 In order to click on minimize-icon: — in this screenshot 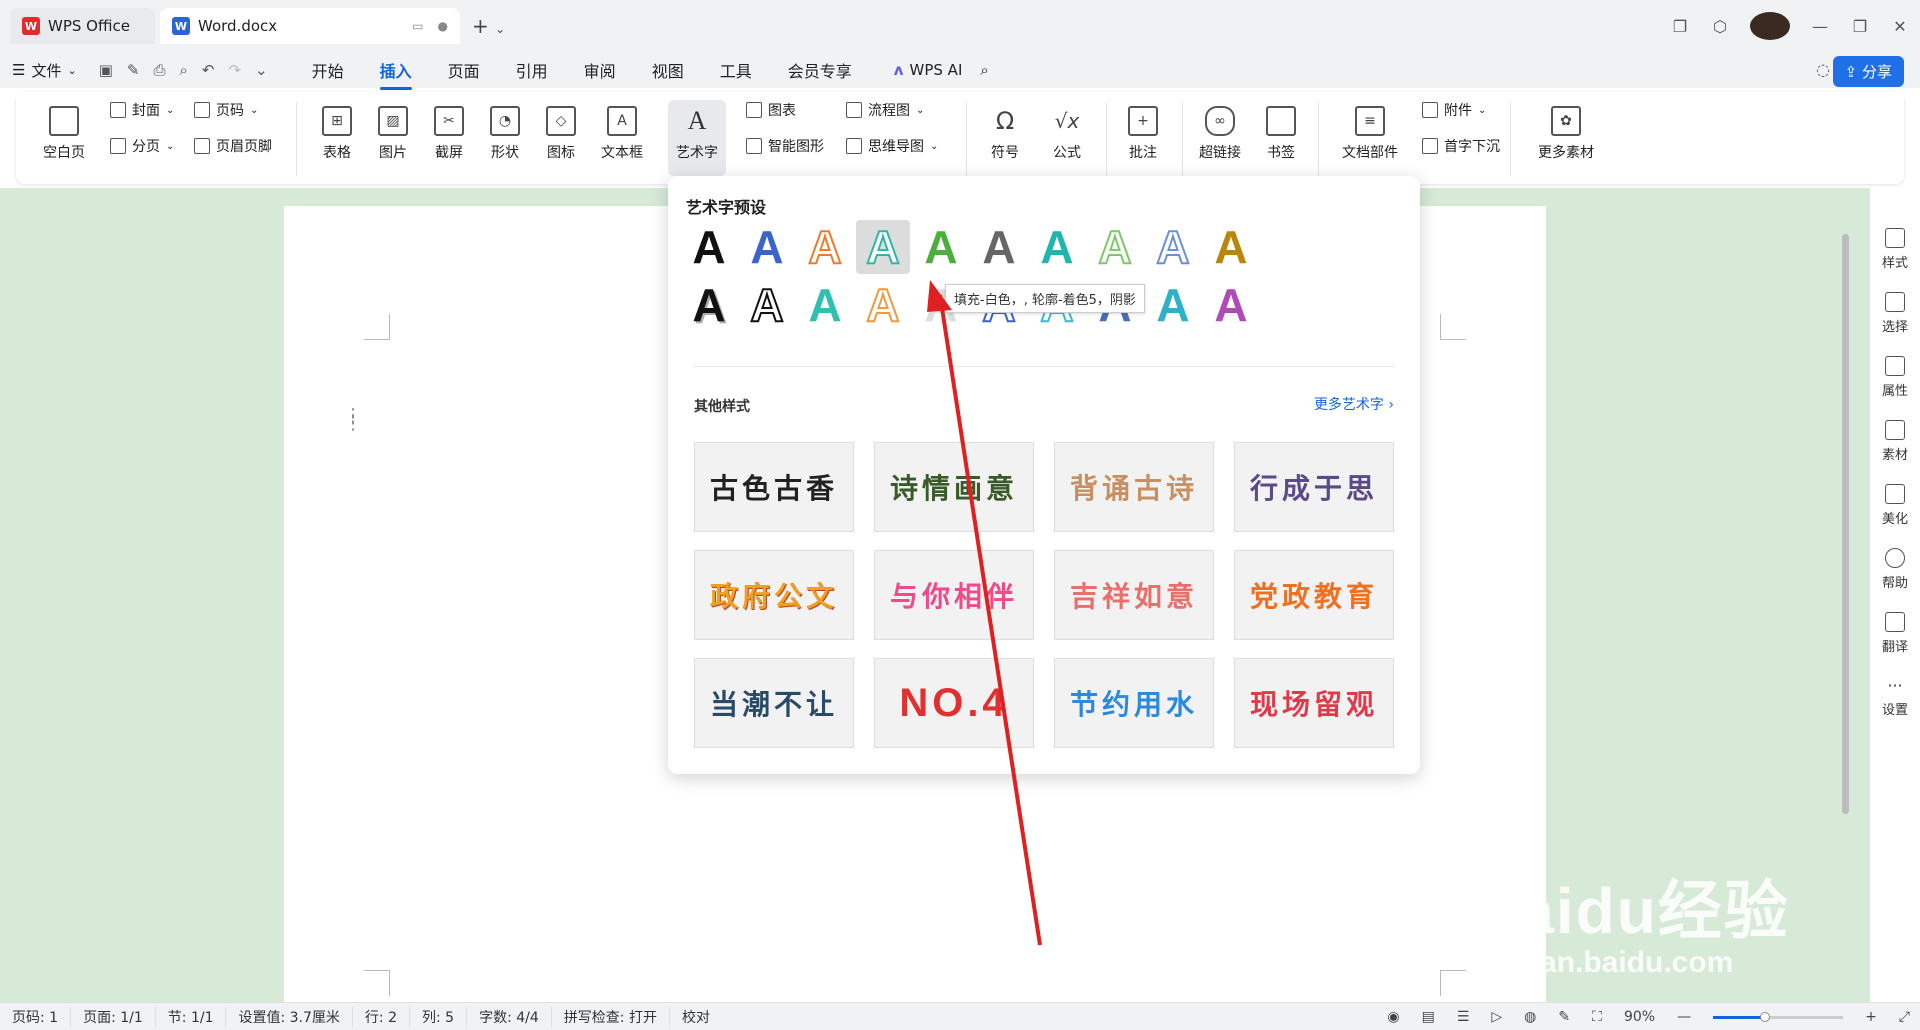, I will do `click(1820, 26)`.